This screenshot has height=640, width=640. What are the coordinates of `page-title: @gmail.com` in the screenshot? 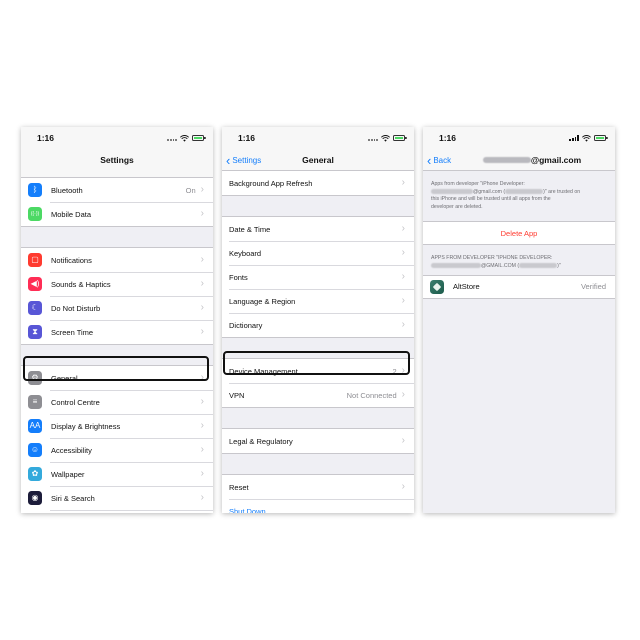 It's located at (532, 159).